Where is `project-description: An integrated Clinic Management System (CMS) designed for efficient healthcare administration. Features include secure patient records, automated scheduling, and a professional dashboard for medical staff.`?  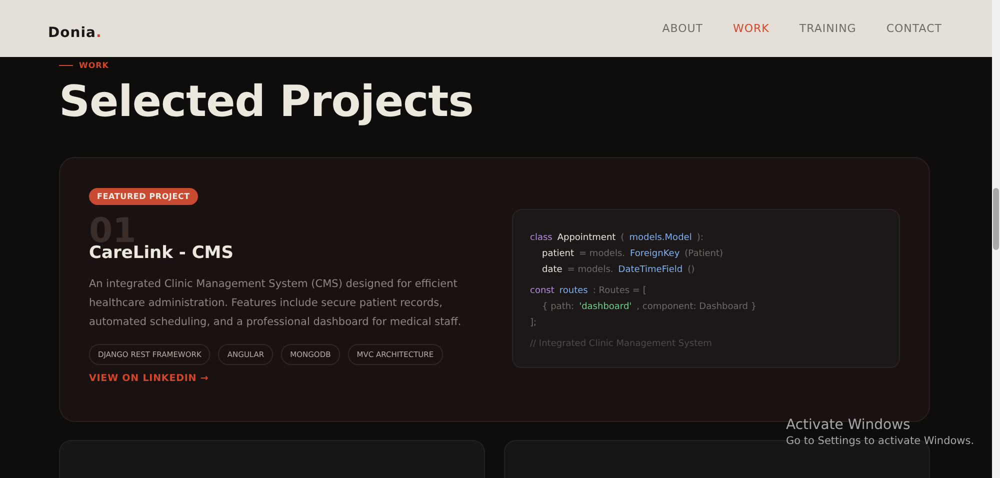
project-description: An integrated Clinic Management System (CMS) designed for efficient healthcare administration. Features include secure patient records, automated scheduling, and a professional dashboard for medical staff. is located at coordinates (275, 303).